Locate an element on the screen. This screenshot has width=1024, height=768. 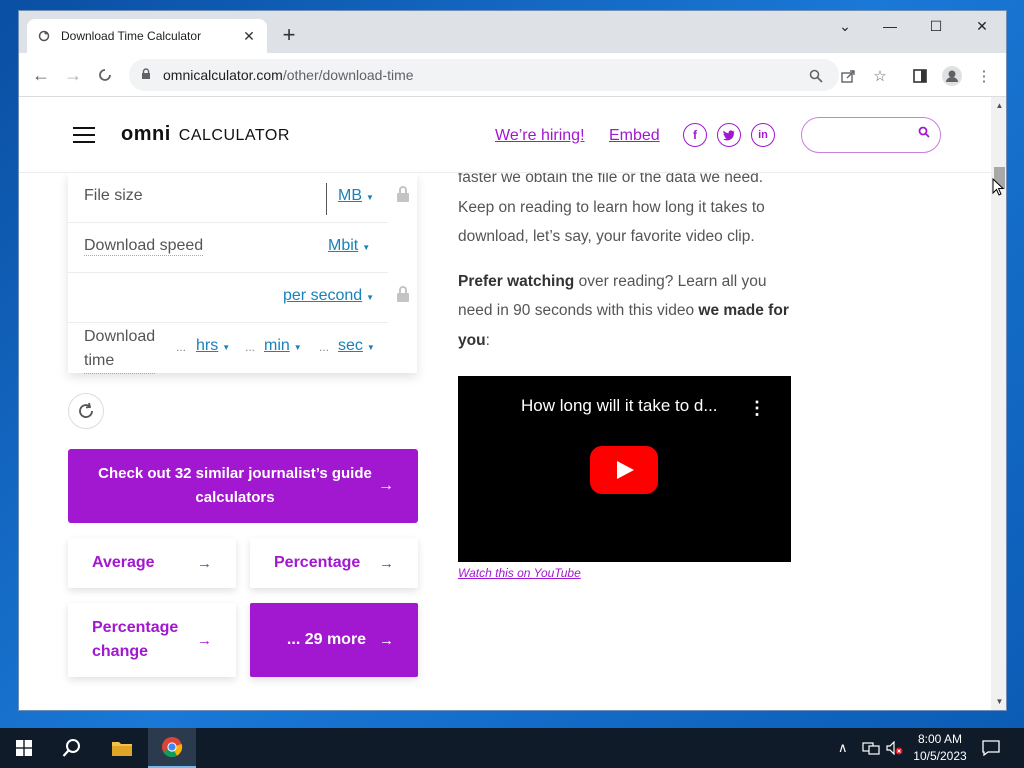
chrome-menu-icon: ⋮ is located at coordinates (984, 76).